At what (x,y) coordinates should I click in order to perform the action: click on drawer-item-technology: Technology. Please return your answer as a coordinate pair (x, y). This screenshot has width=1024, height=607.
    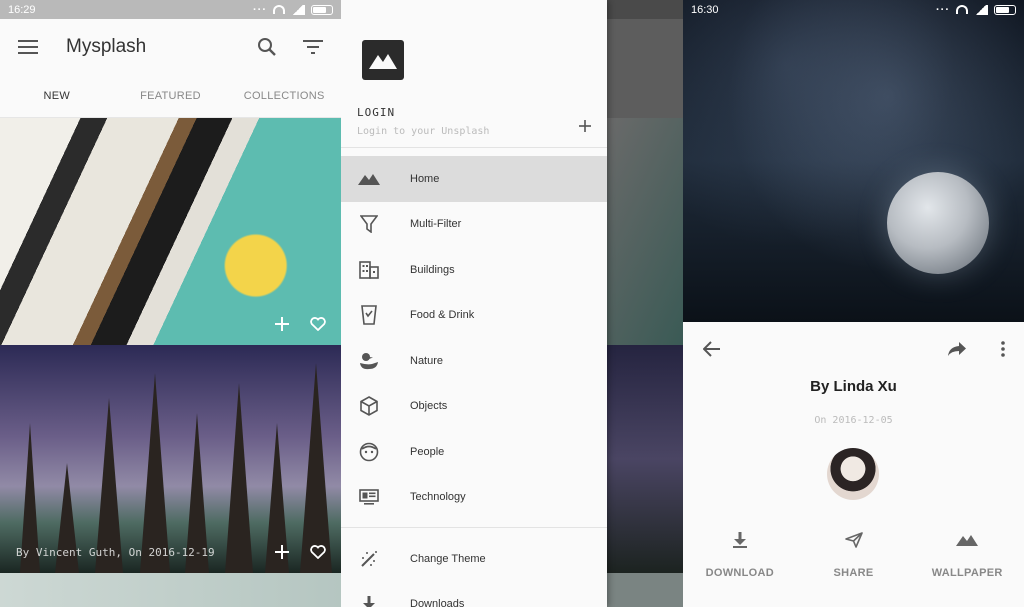
    Looking at the image, I should click on (474, 497).